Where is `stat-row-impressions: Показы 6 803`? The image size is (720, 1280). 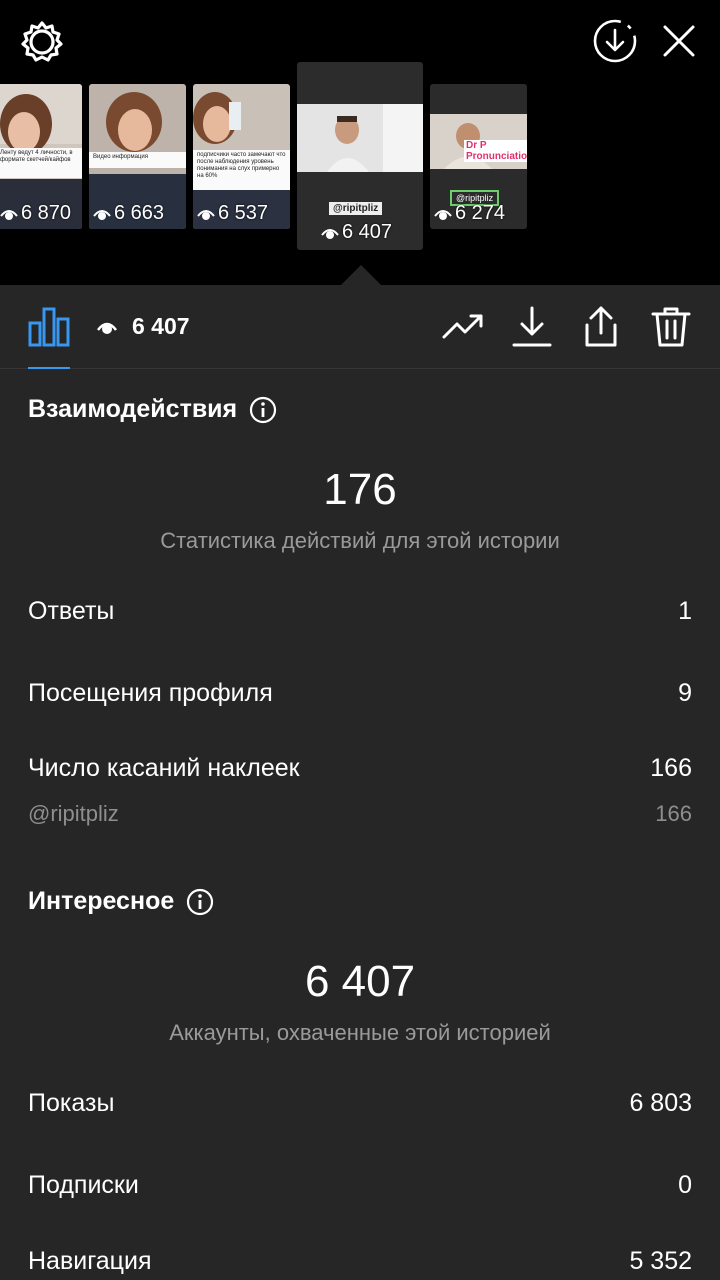 stat-row-impressions: Показы 6 803 is located at coordinates (360, 1103).